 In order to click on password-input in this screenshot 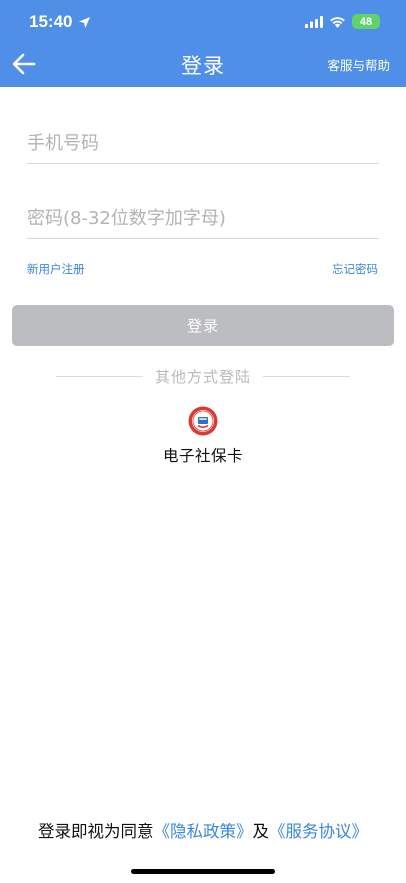, I will do `click(203, 218)`.